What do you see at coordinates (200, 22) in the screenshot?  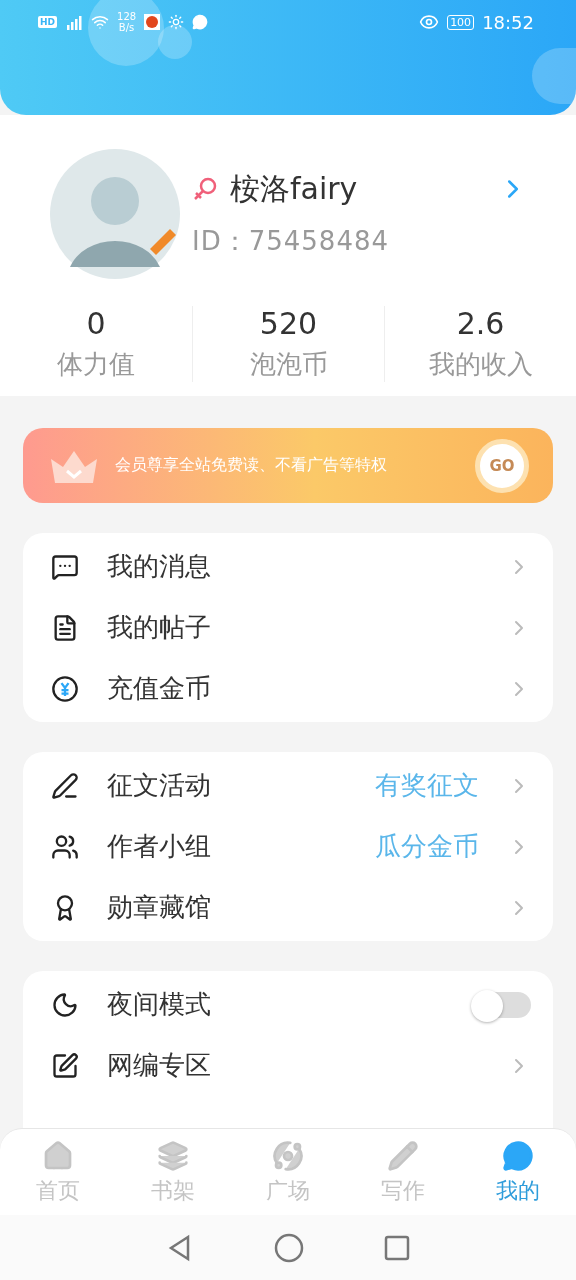 I see `chat-icon` at bounding box center [200, 22].